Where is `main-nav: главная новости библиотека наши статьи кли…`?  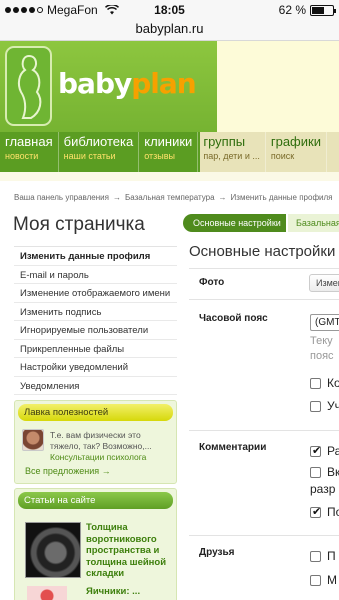 main-nav: главная новости библиотека наши статьи кли… is located at coordinates (169, 152).